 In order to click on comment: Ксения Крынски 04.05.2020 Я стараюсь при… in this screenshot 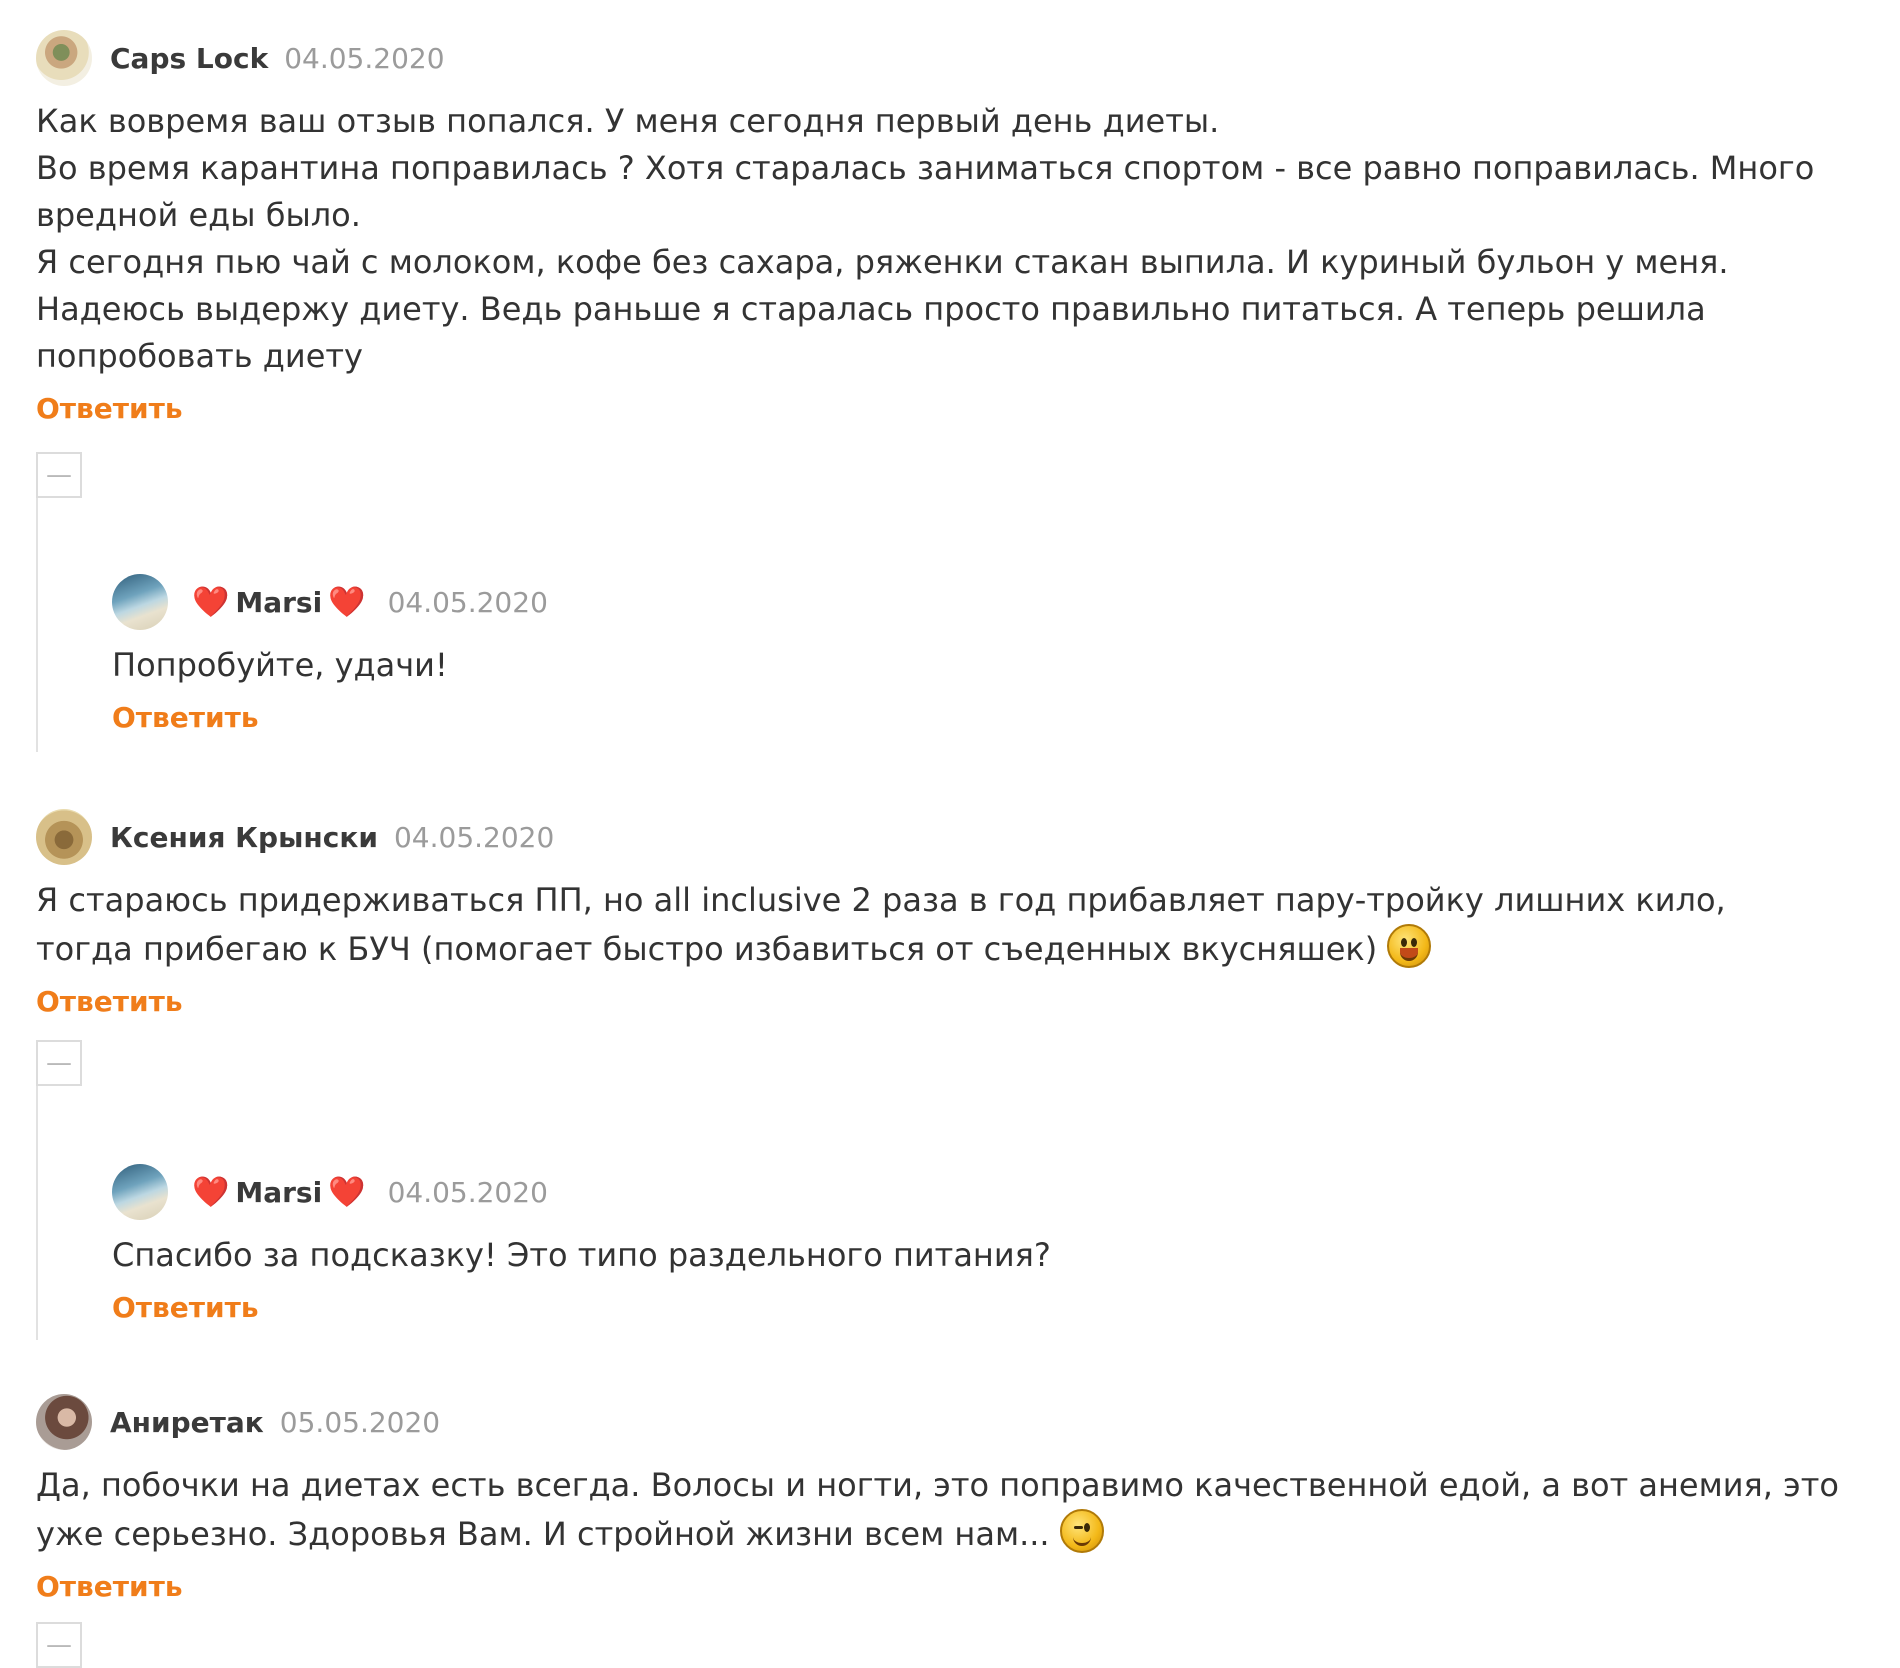, I will do `click(946, 911)`.